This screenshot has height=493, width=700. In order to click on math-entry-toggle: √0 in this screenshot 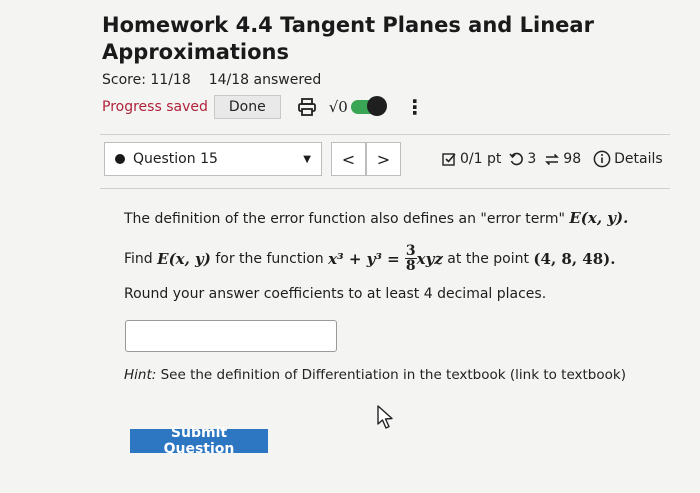, I will do `click(357, 106)`.